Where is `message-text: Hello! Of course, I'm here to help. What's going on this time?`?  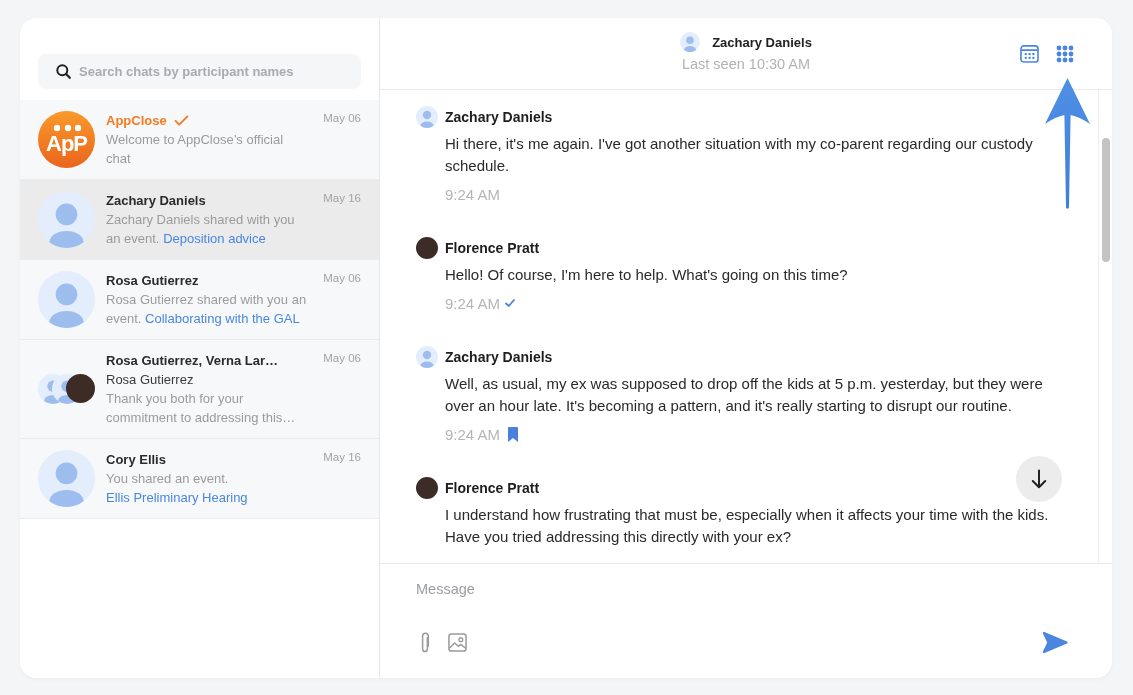 message-text: Hello! Of course, I'm here to help. What's going on this time? is located at coordinates (647, 275).